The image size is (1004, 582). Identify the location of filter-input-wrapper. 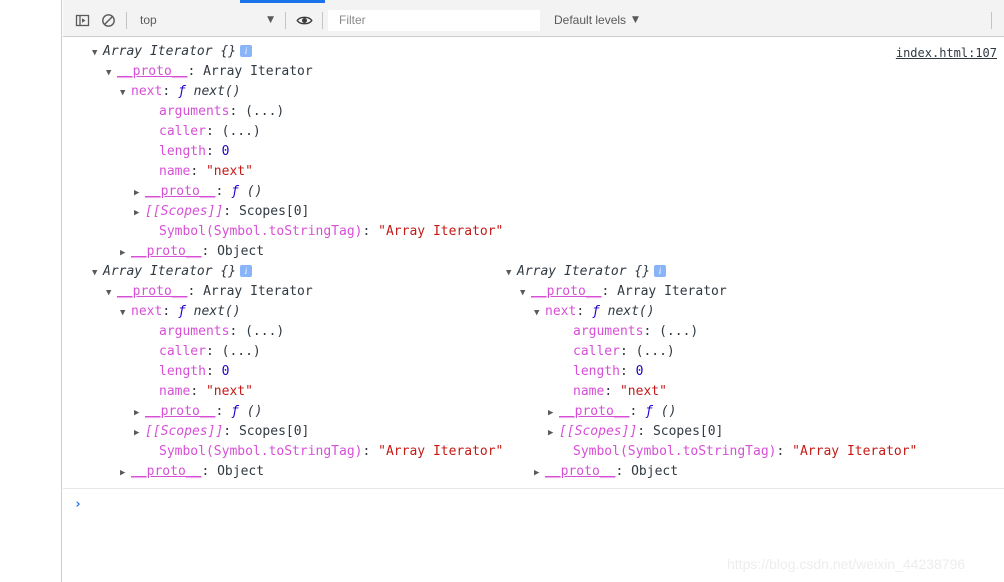
(434, 20).